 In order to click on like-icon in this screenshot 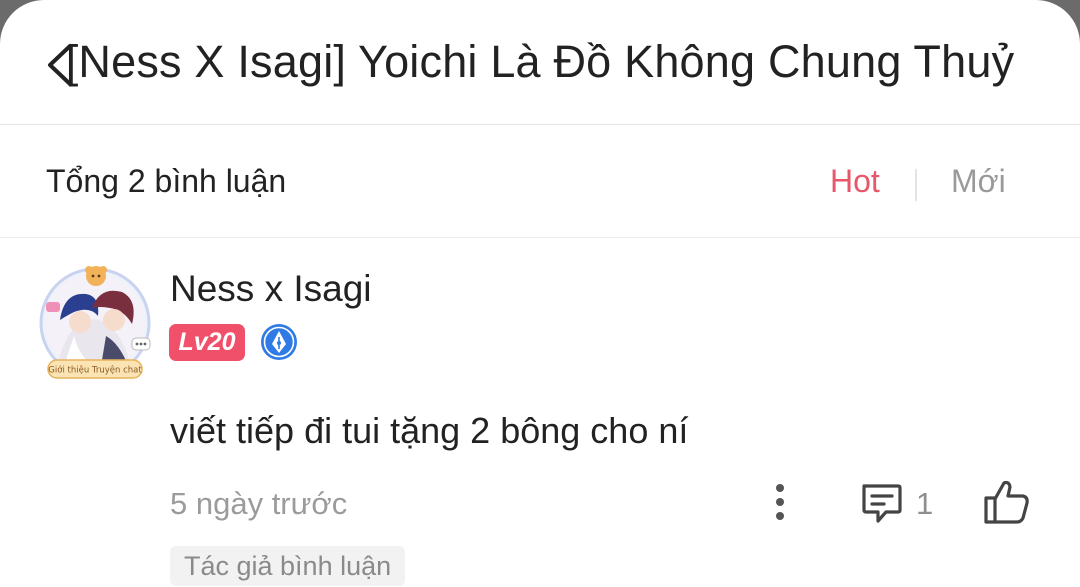, I will do `click(1007, 502)`.